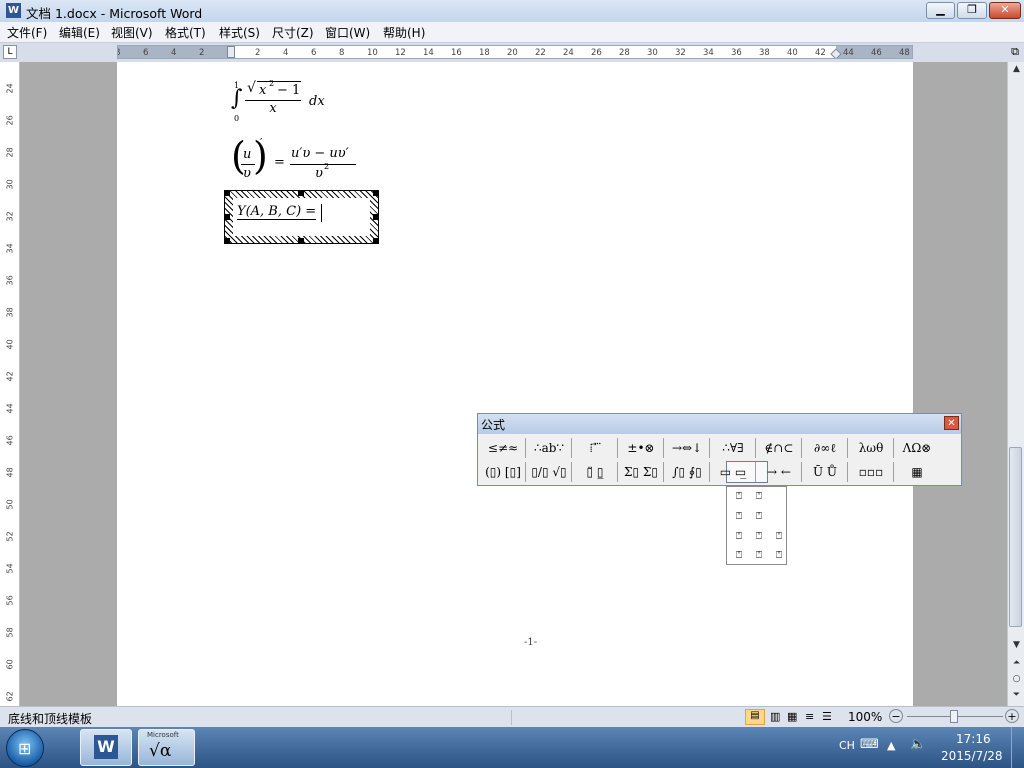  Describe the element at coordinates (871, 448) in the screenshot. I see `row1-palette-button: λωθ` at that location.